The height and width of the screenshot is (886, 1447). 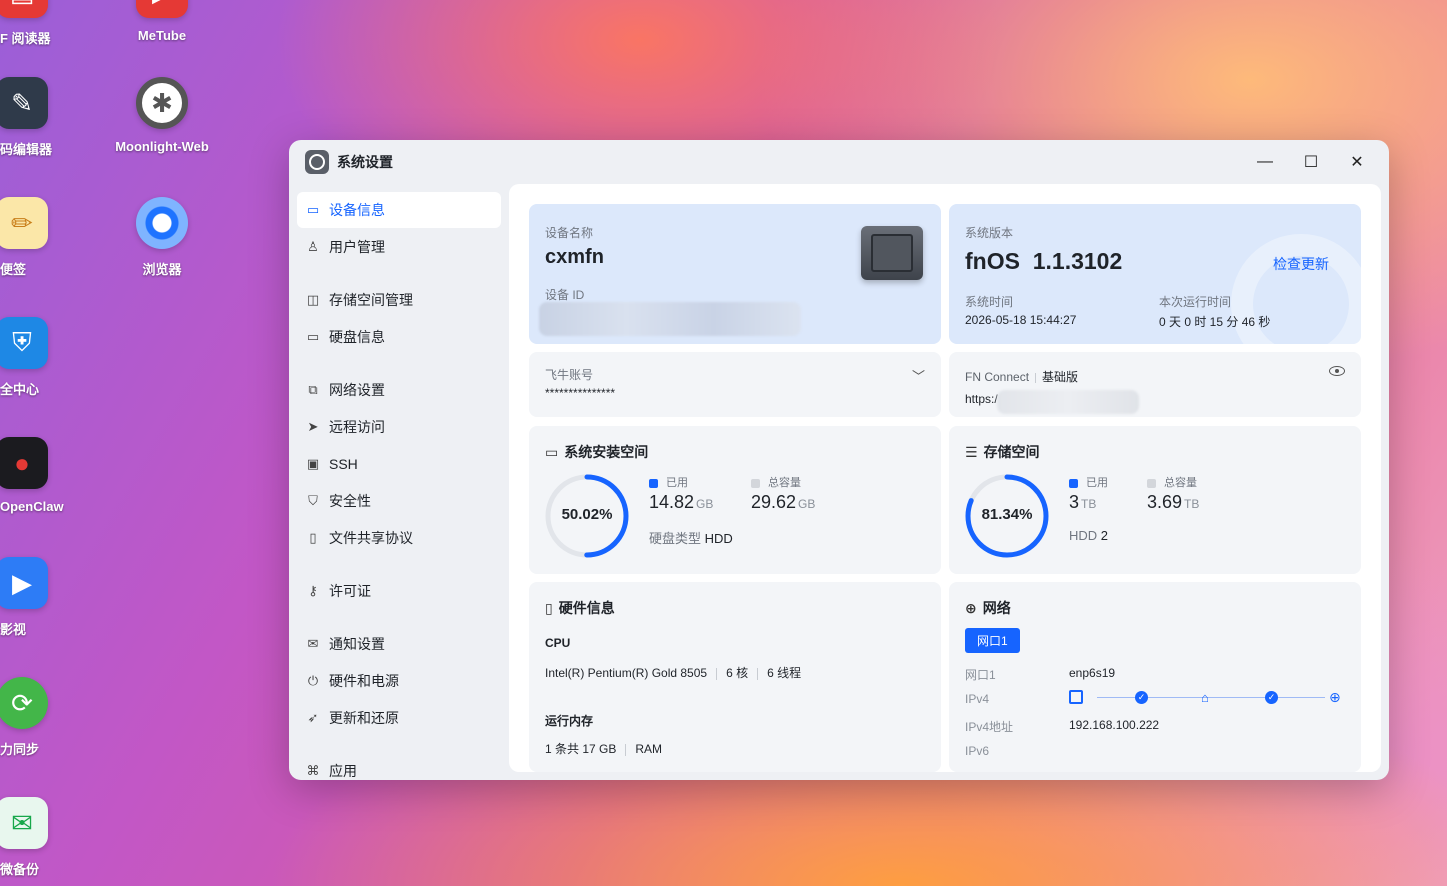 I want to click on sidebar-item-file-sharing: ▯ 文件共享协议, so click(x=399, y=538).